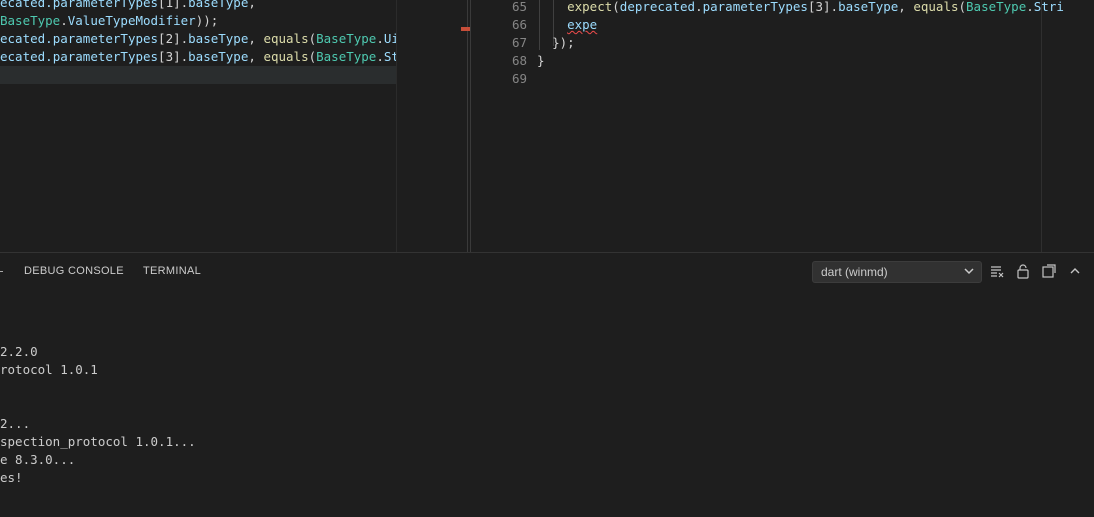 Image resolution: width=1094 pixels, height=517 pixels. What do you see at coordinates (800, 25) in the screenshot?
I see `code-line: expe` at bounding box center [800, 25].